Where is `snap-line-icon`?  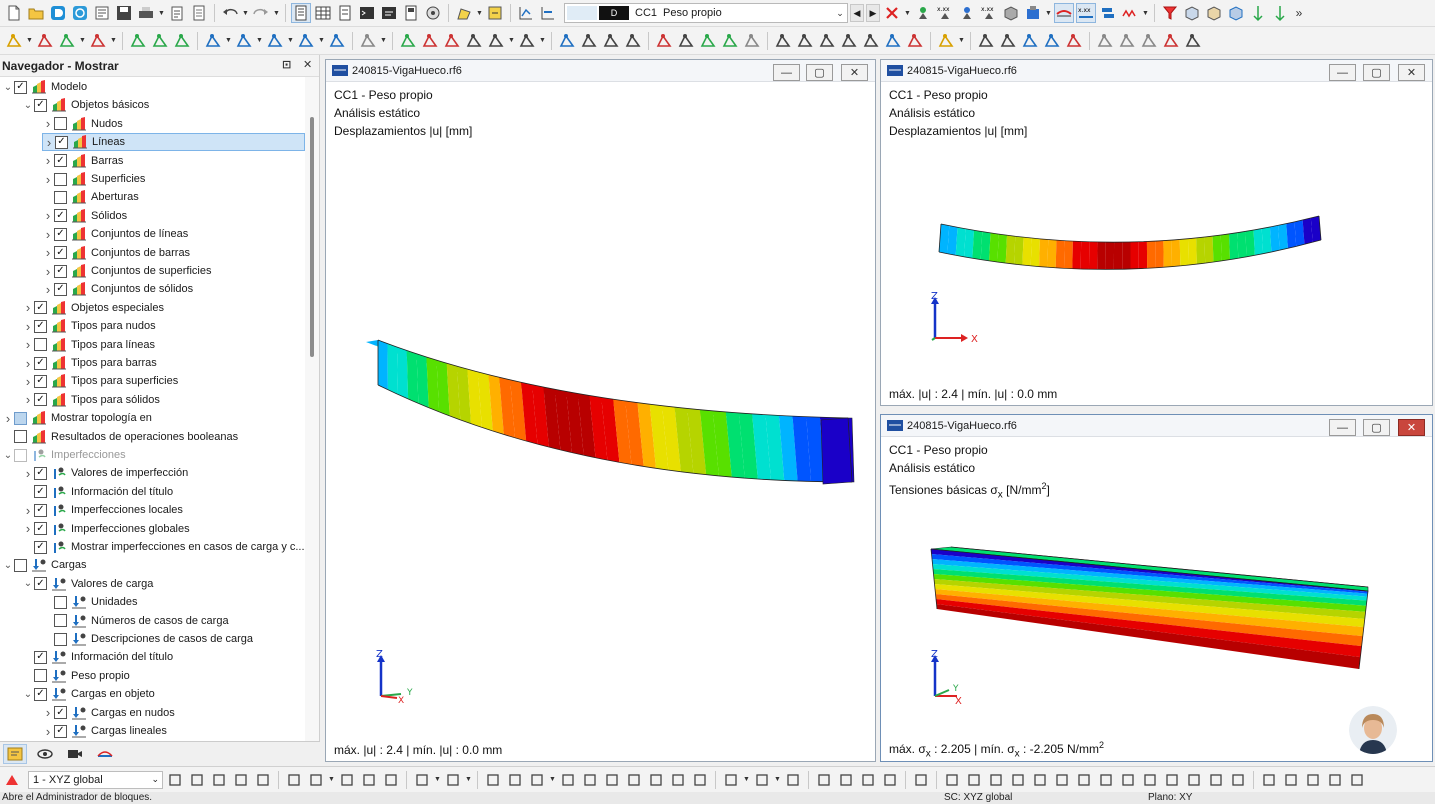 snap-line-icon is located at coordinates (241, 780).